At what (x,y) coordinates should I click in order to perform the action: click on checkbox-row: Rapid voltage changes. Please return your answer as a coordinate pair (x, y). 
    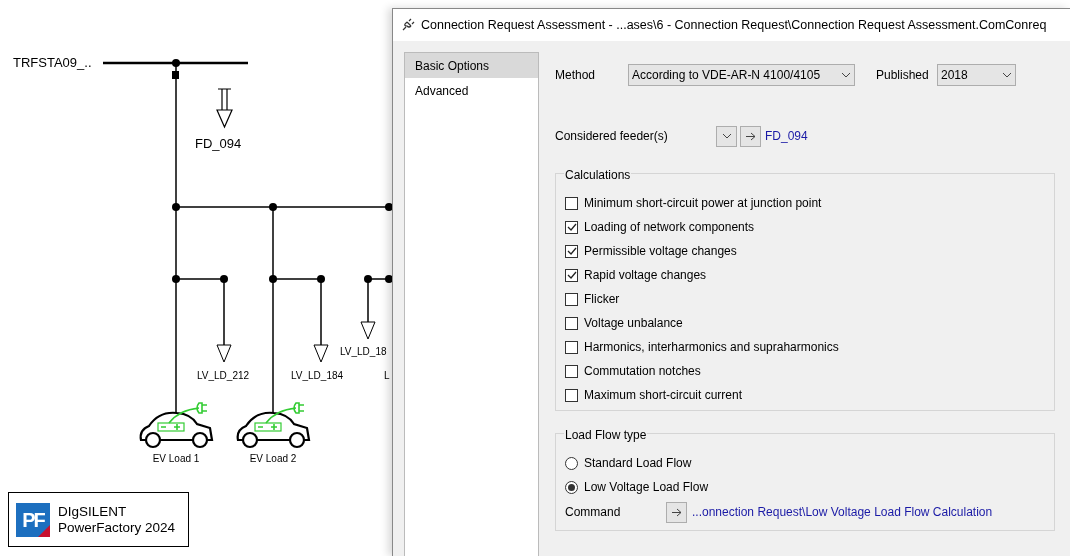
    Looking at the image, I should click on (809, 275).